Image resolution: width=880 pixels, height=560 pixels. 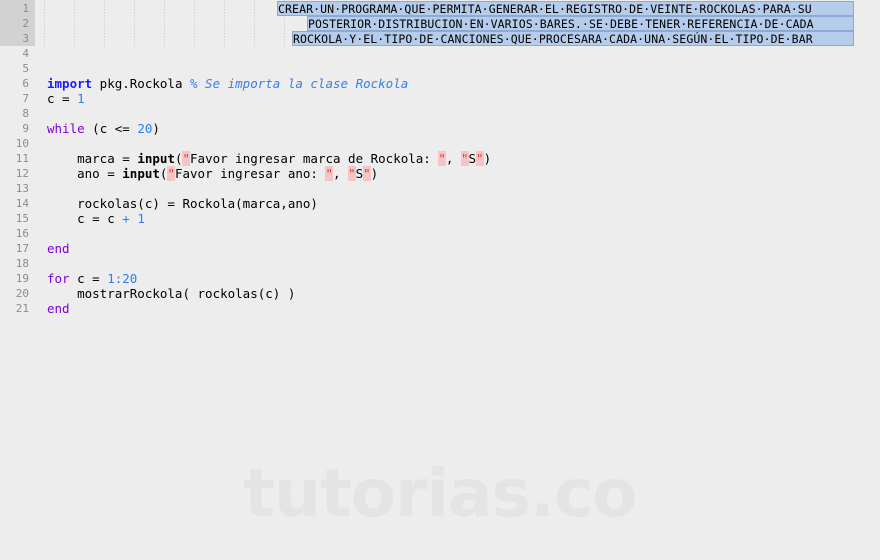 I want to click on code-line-c-increment: c = c + 1, so click(x=96, y=218).